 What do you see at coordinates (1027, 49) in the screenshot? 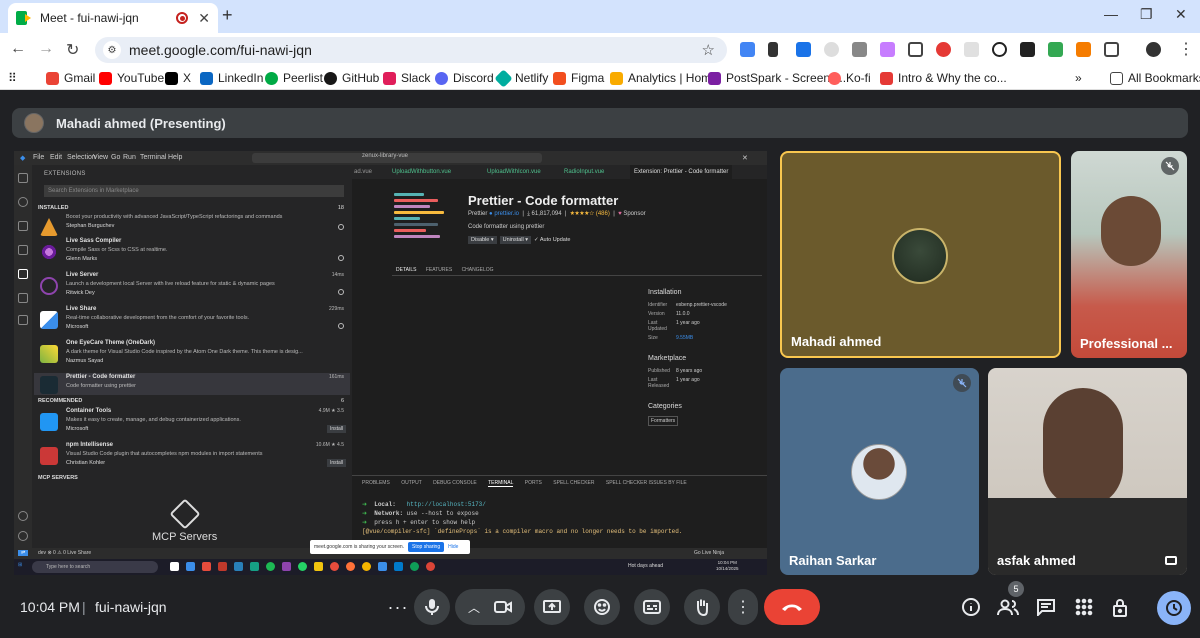
I see `image-extension-icon` at bounding box center [1027, 49].